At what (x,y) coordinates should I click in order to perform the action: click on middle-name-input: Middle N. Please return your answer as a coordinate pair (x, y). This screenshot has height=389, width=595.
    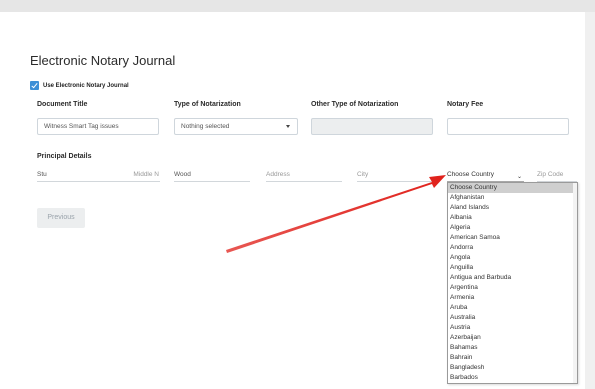
    Looking at the image, I should click on (137, 176).